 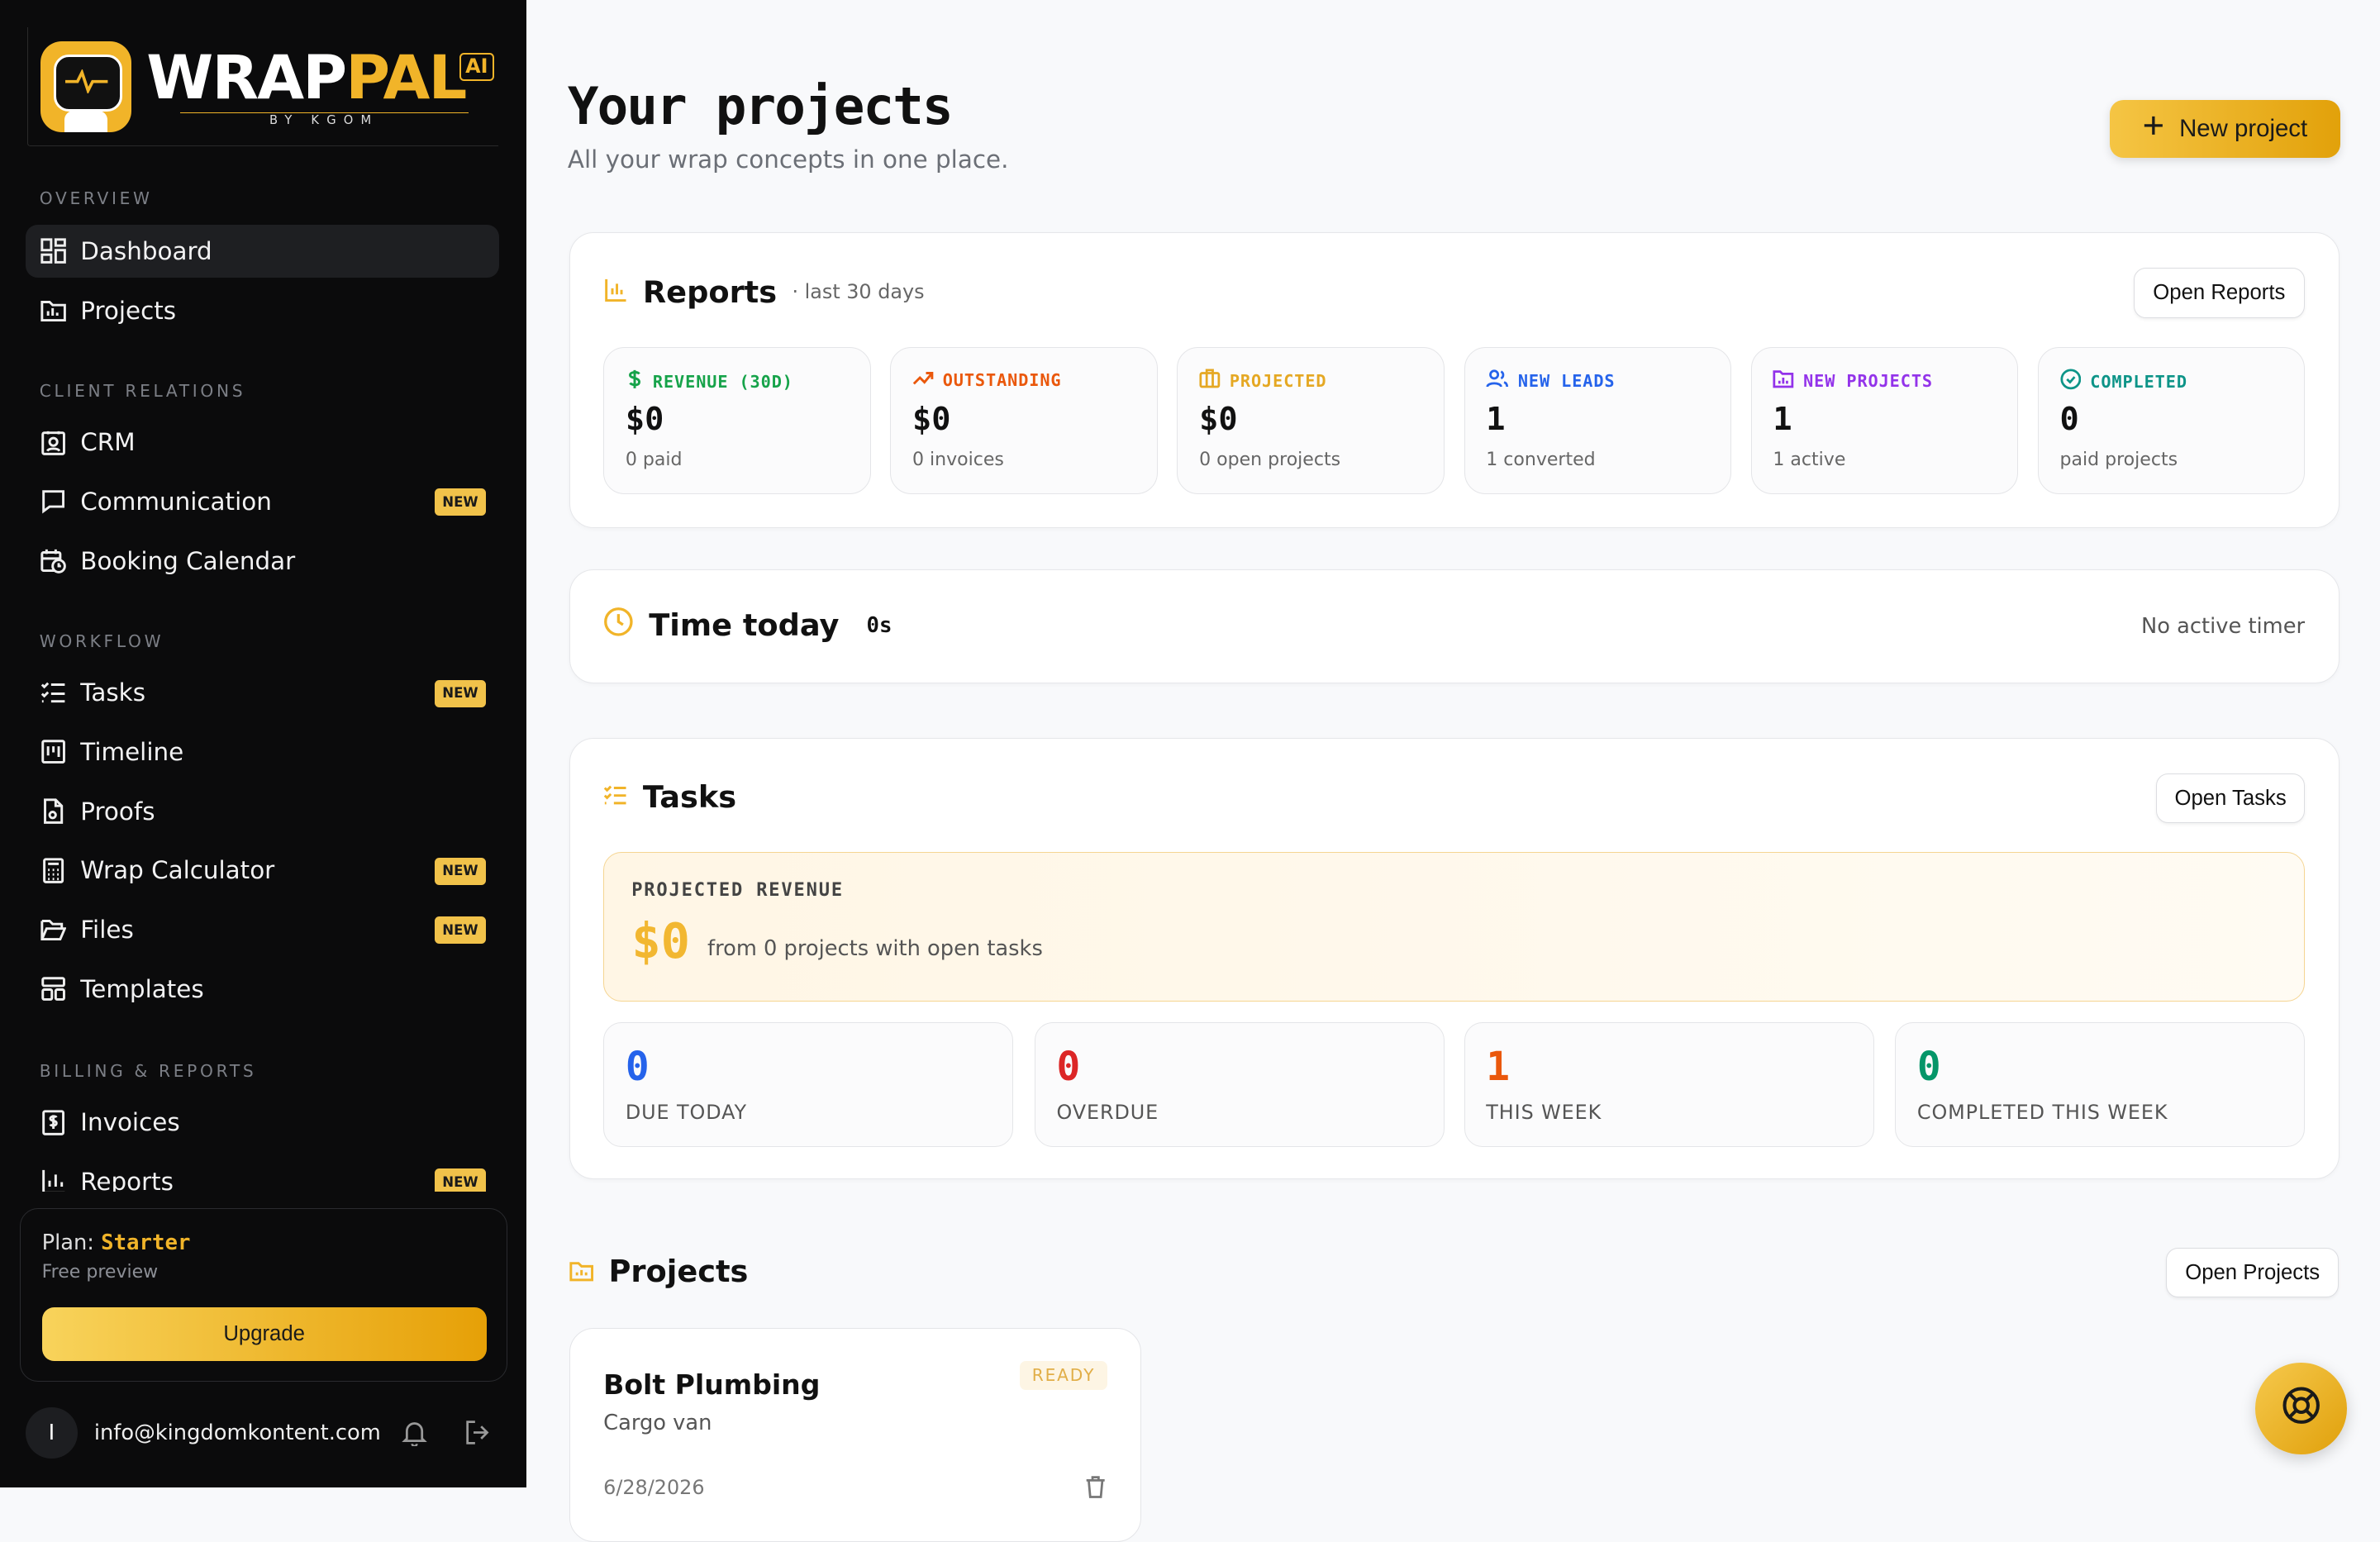 I want to click on section-label-workflow: WORKFLOW, so click(x=101, y=641).